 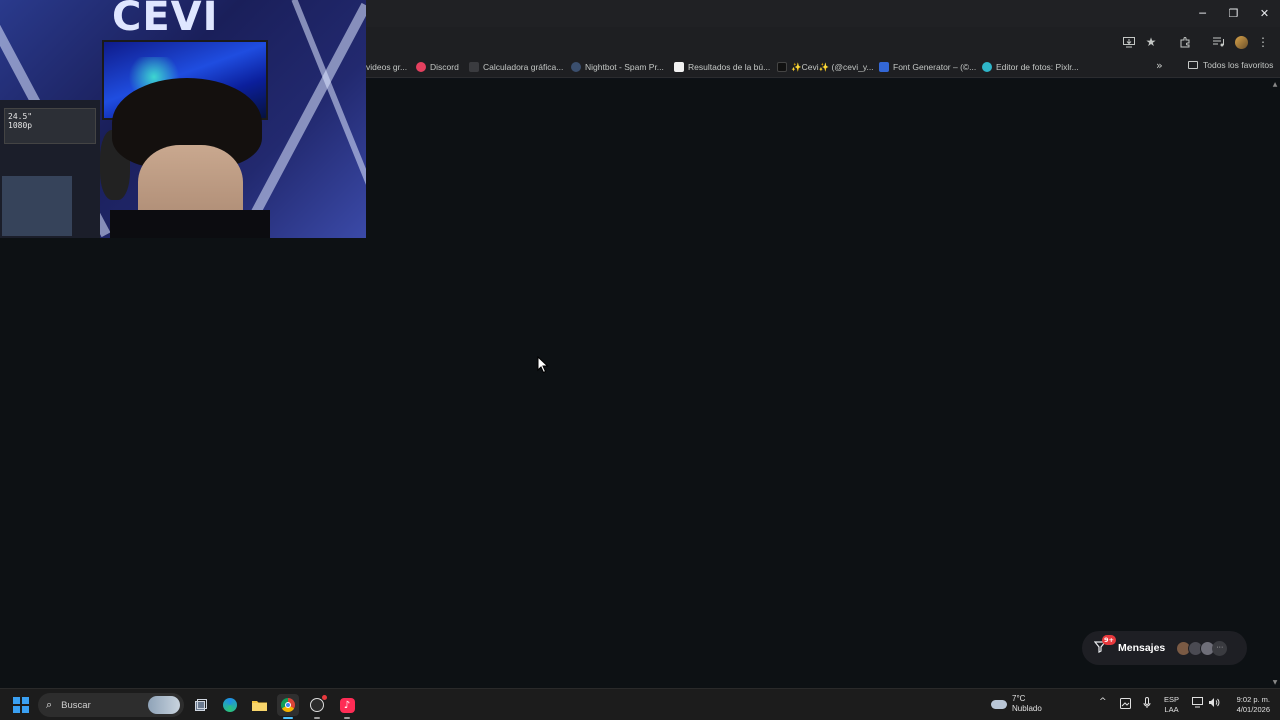 I want to click on install-icon, so click(x=1129, y=42).